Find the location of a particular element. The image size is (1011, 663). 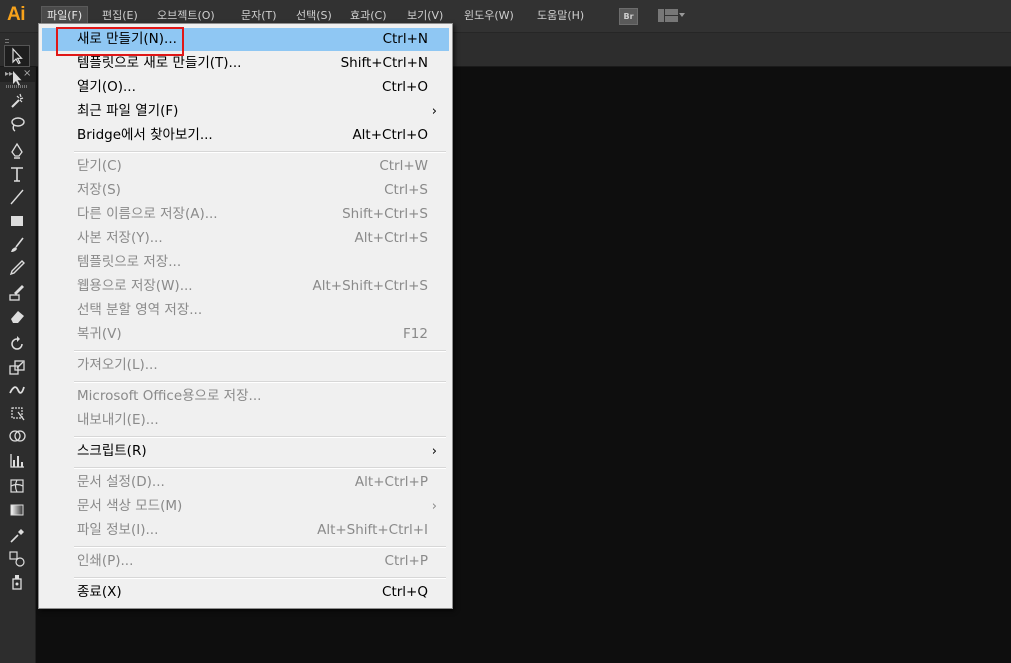

menu-item: Bridge에서 찾아보기... Alt+Ctrl+O is located at coordinates (245, 135).